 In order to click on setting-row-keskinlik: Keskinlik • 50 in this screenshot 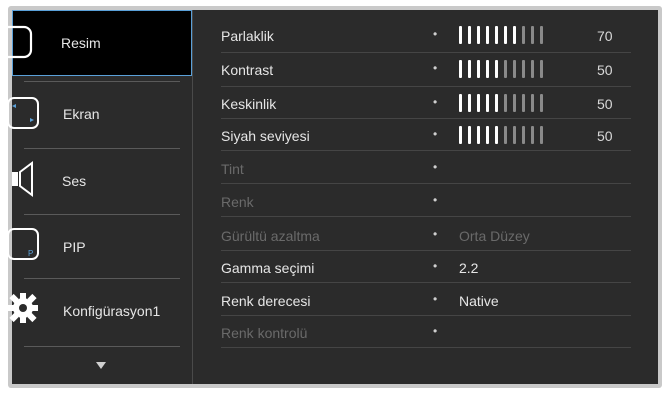, I will do `click(423, 104)`.